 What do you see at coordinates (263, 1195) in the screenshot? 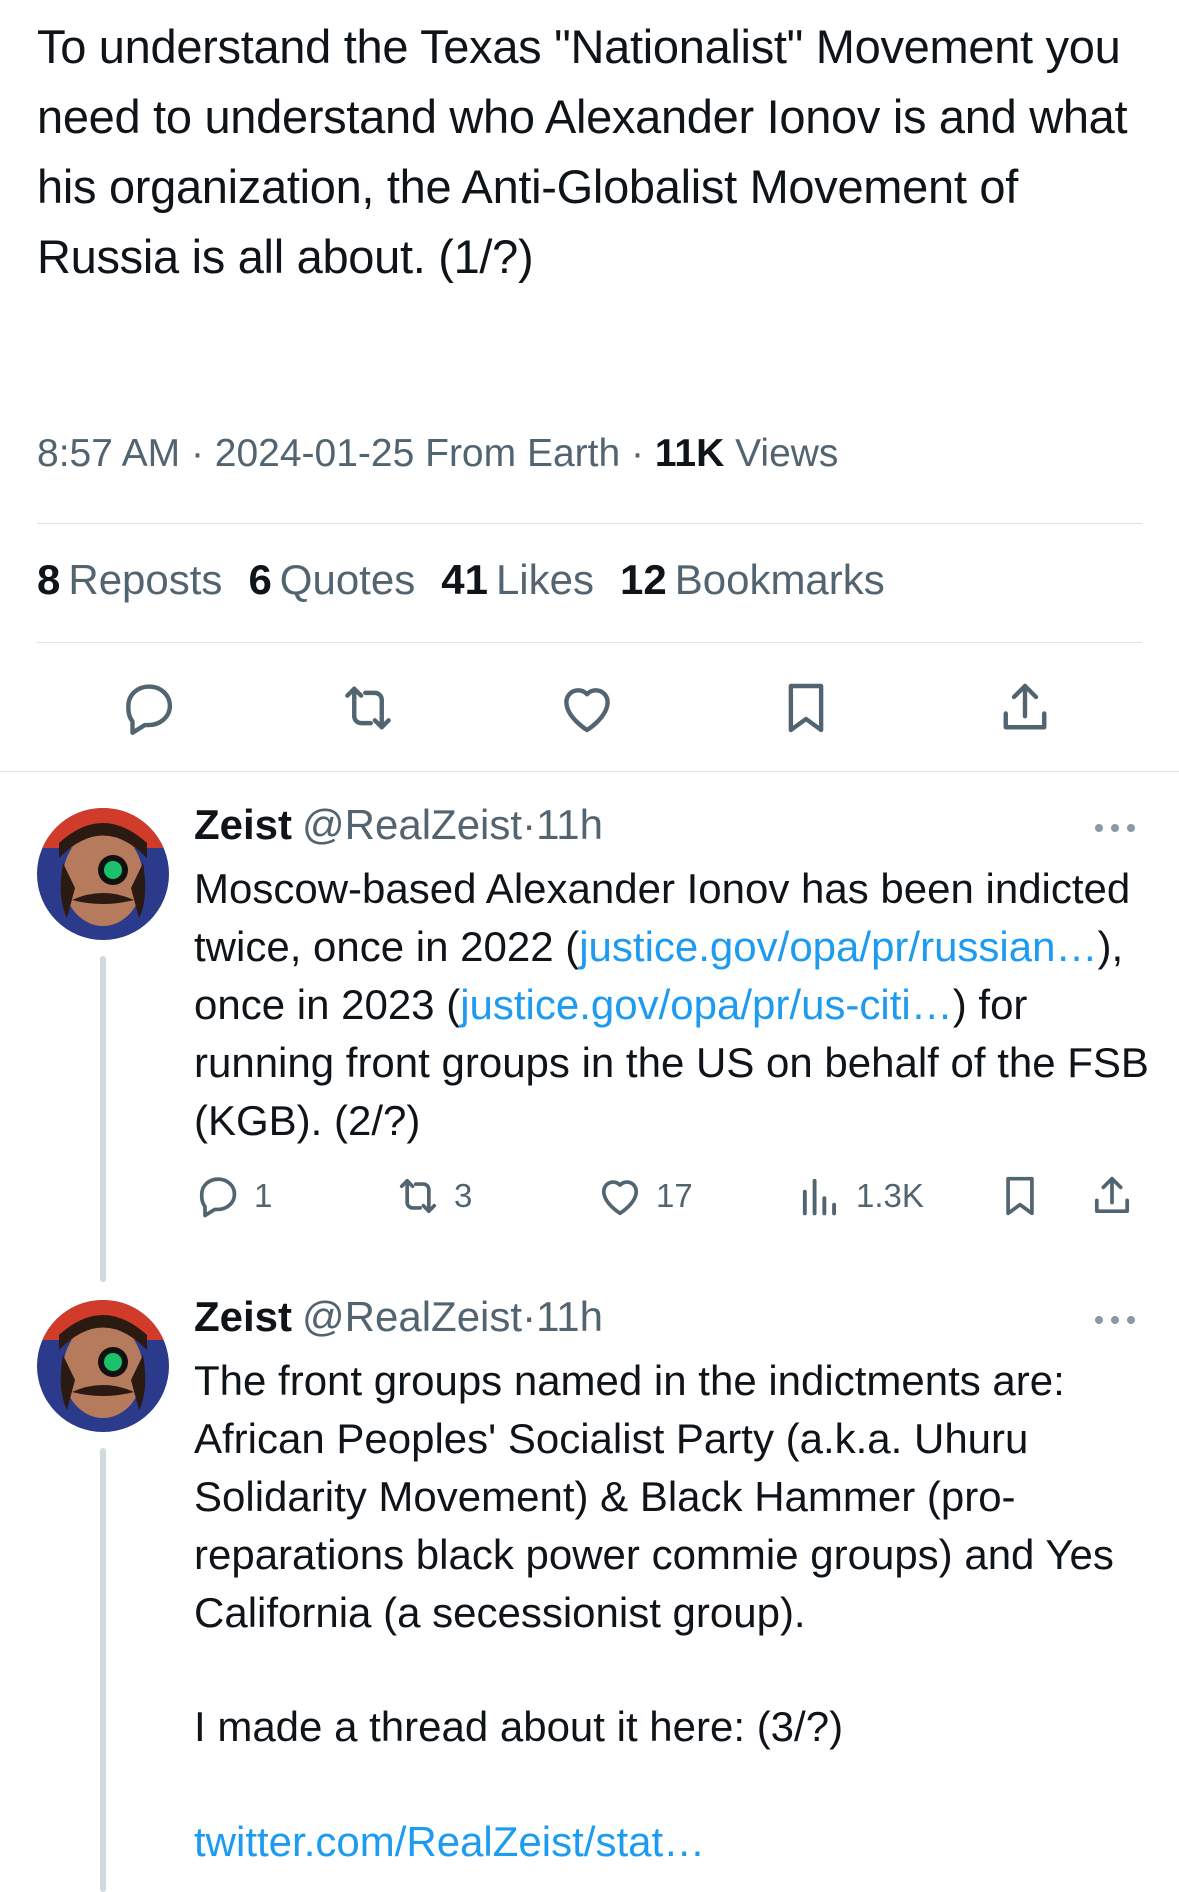
I see `reply-count: 1` at bounding box center [263, 1195].